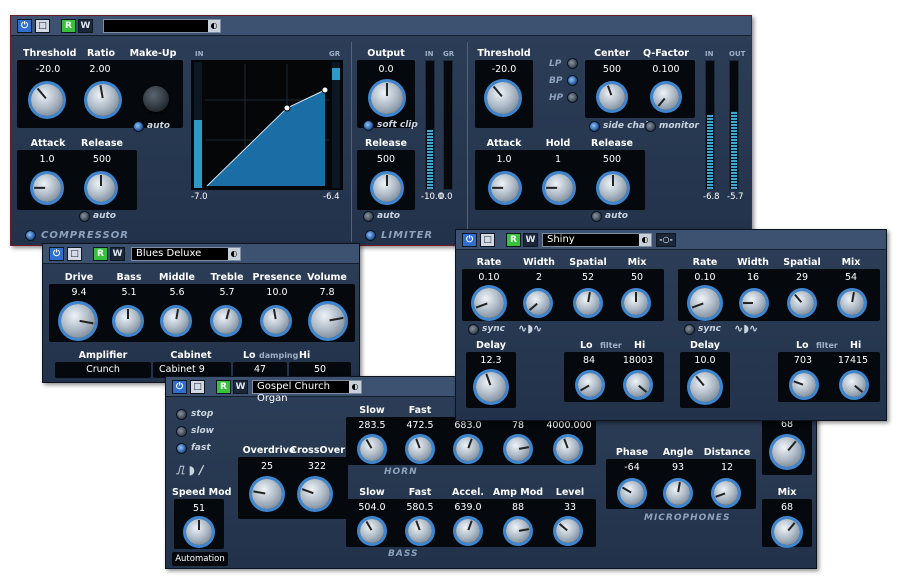  Describe the element at coordinates (568, 531) in the screenshot. I see `bass-level-knob` at that location.